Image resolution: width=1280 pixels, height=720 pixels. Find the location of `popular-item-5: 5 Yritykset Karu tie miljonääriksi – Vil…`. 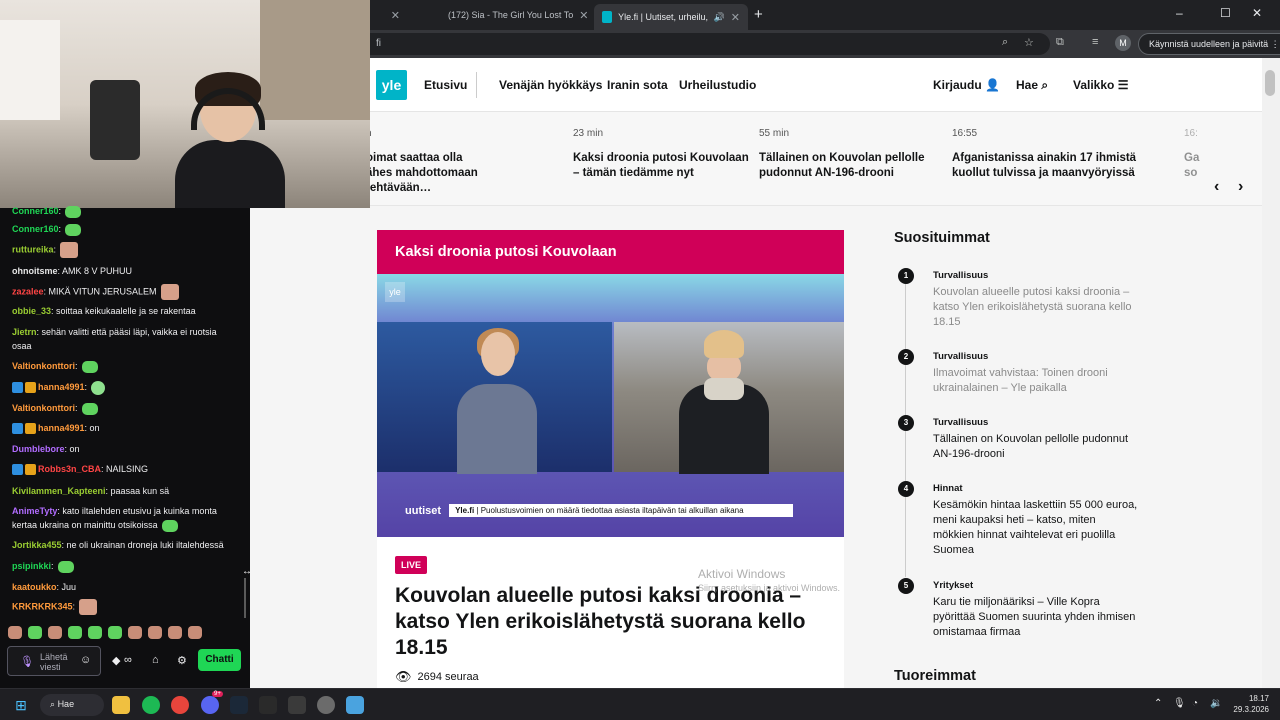

popular-item-5: 5 Yritykset Karu tie miljonääriksi – Vil… is located at coordinates (1064, 613).